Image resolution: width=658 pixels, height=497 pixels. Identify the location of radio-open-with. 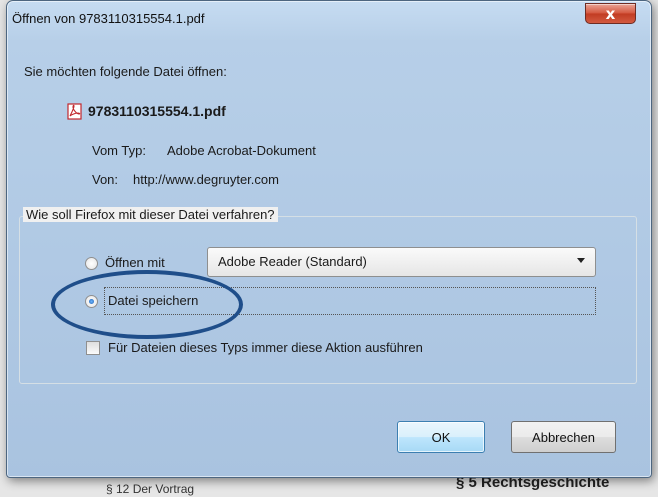
(91, 263).